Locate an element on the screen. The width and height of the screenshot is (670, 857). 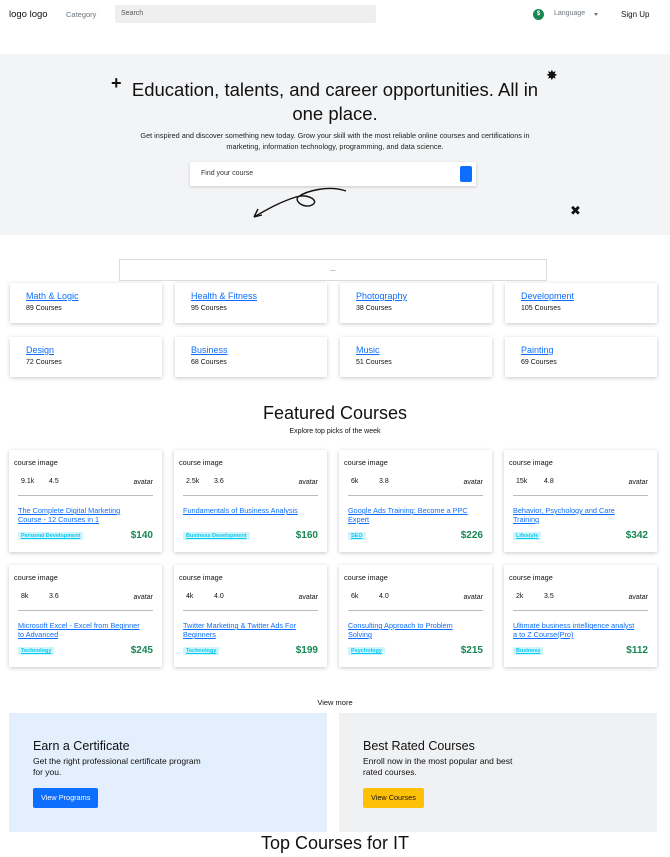
signup-link: Sign Up is located at coordinates (635, 14).